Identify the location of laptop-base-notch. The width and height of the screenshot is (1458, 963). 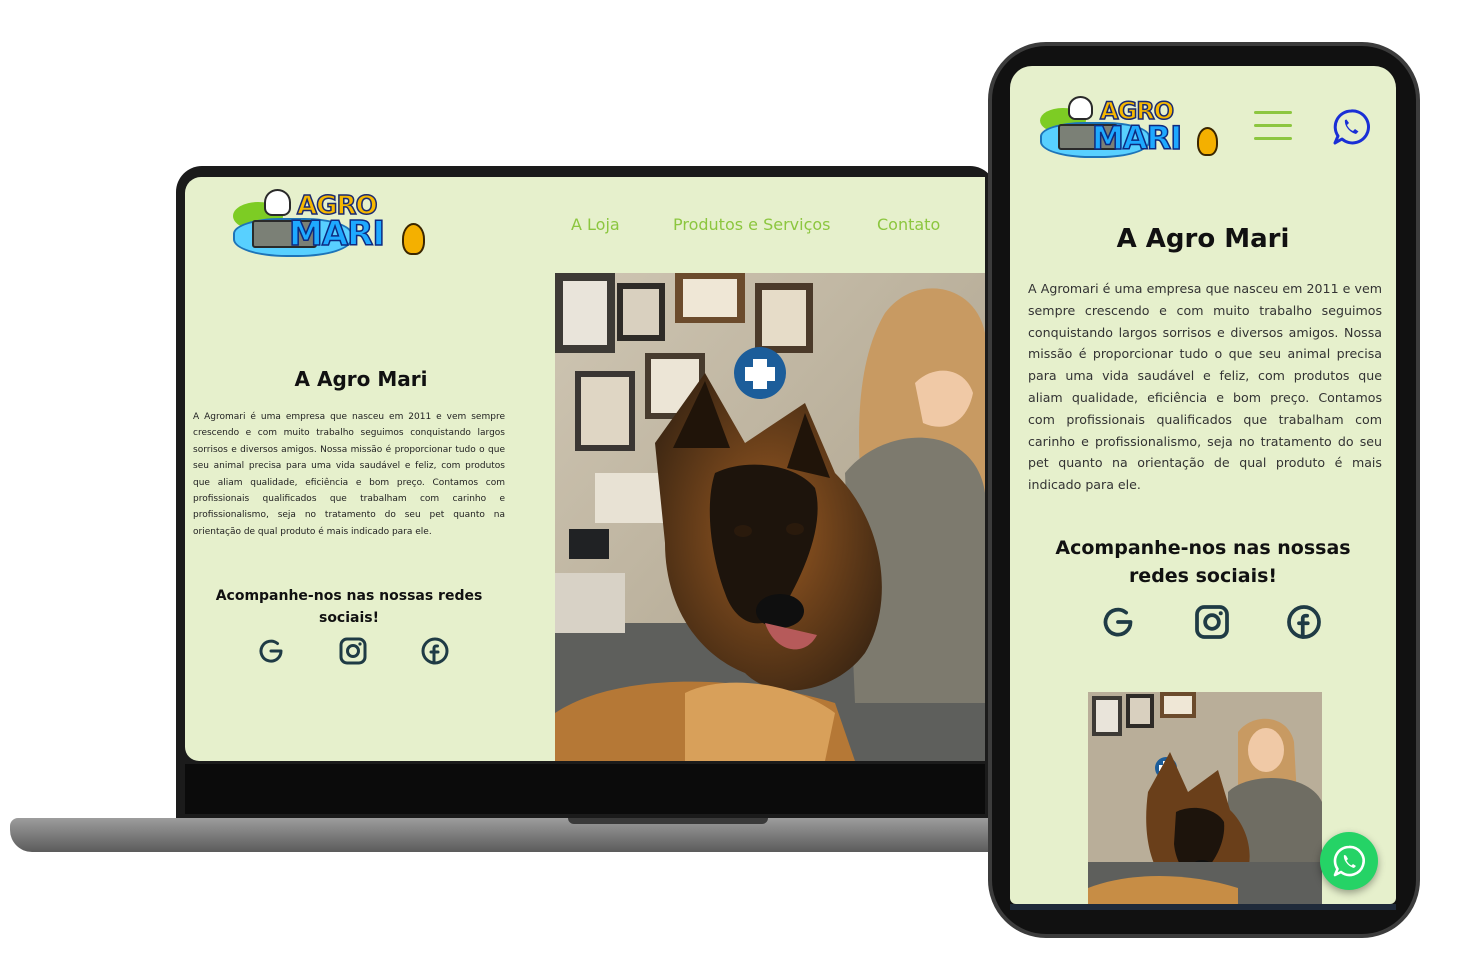
(668, 821).